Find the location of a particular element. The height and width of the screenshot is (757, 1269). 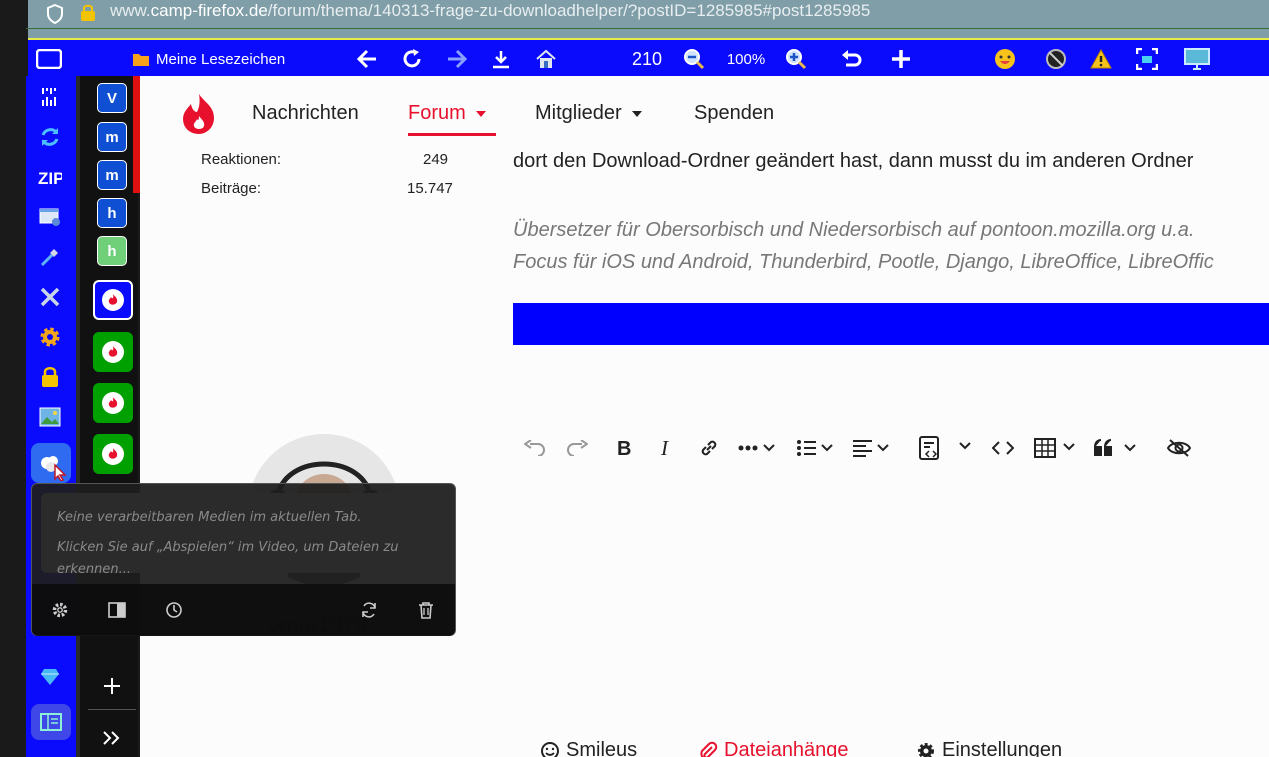

reactions-value: 249 is located at coordinates (436, 159).